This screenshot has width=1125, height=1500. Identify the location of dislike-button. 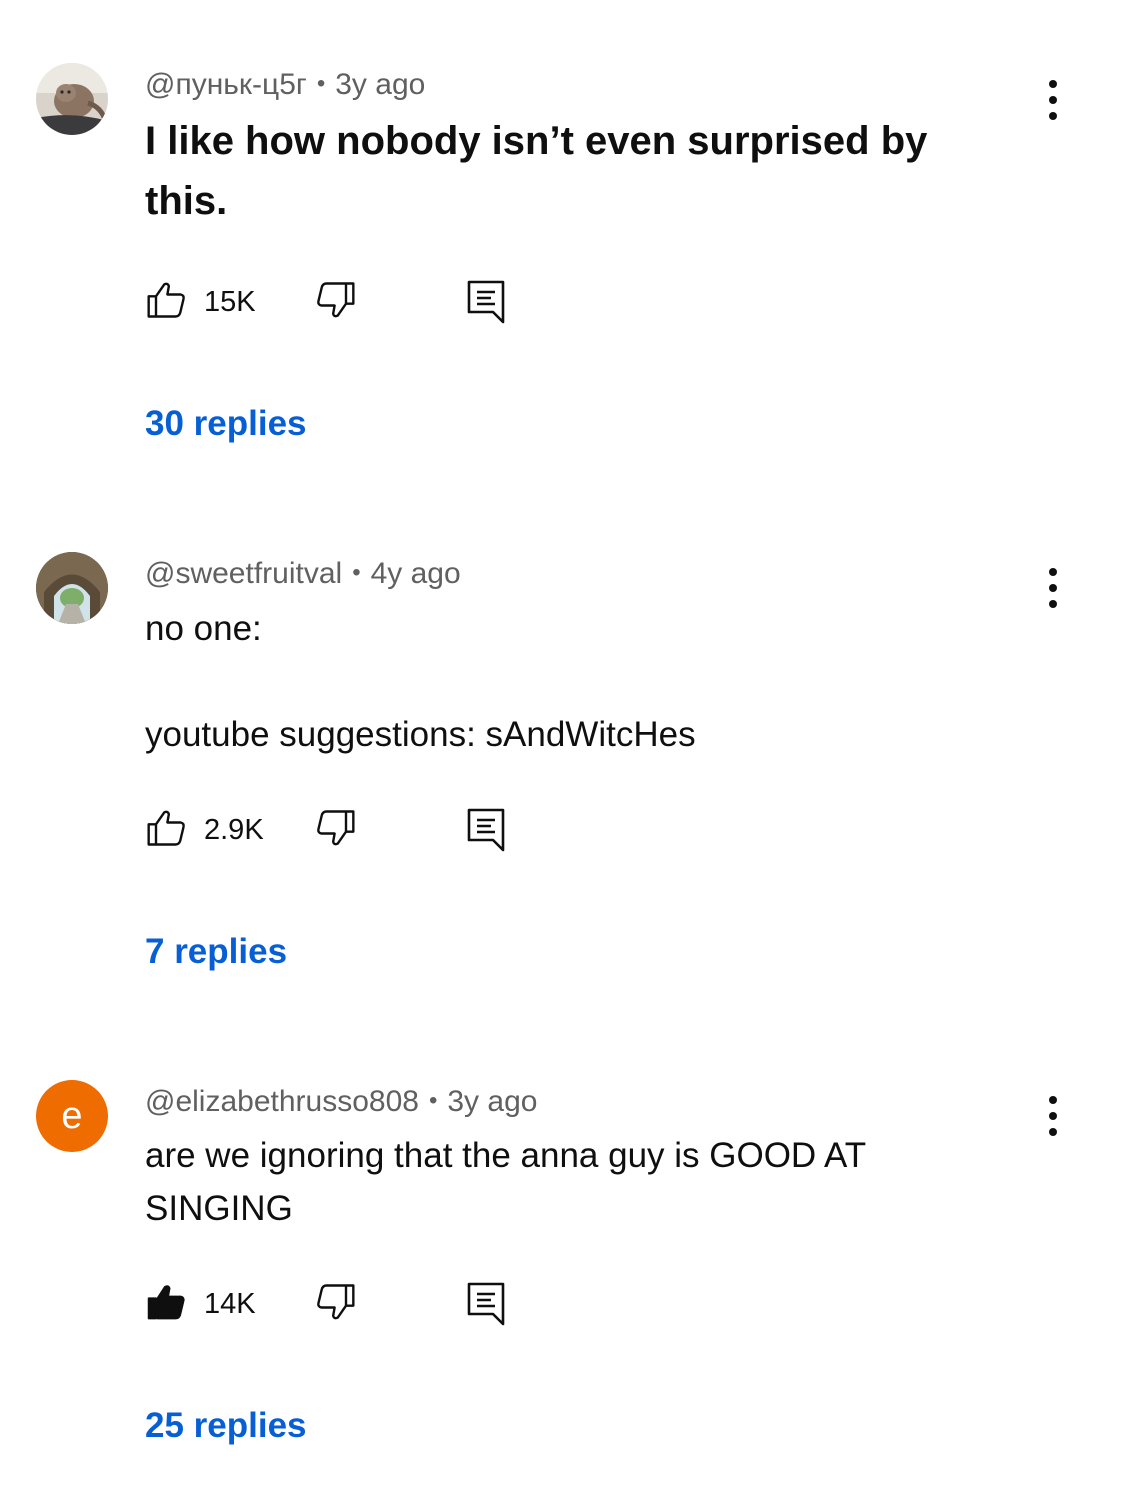
(337, 1303).